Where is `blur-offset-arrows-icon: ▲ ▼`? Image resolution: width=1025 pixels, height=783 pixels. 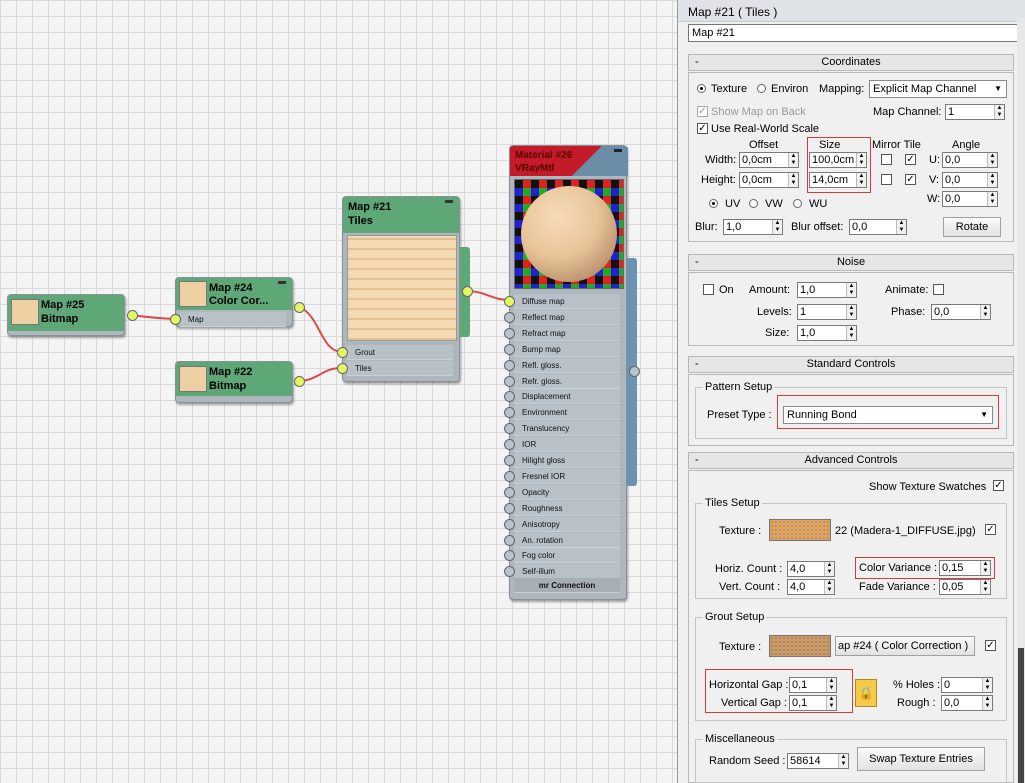 blur-offset-arrows-icon: ▲ ▼ is located at coordinates (901, 227).